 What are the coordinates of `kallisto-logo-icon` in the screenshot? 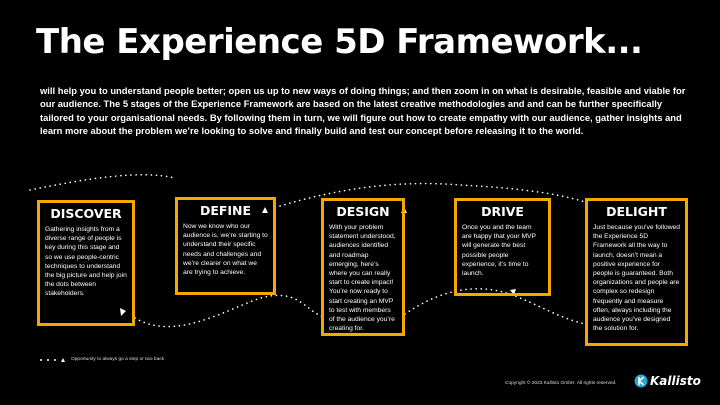 It's located at (641, 381).